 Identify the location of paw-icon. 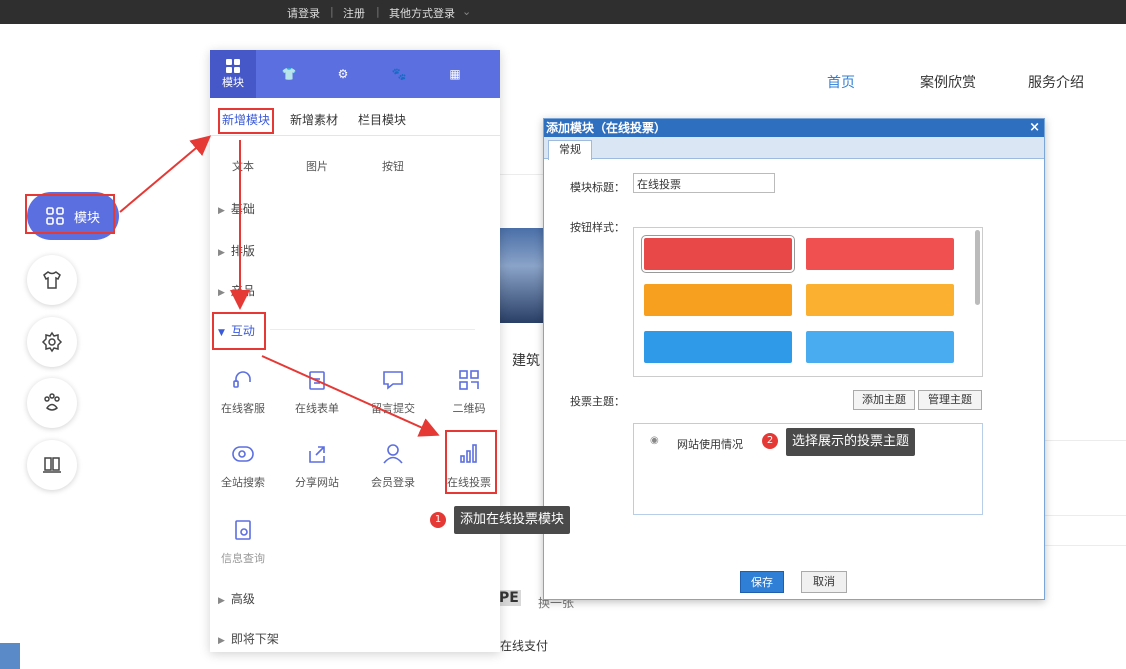
(52, 402).